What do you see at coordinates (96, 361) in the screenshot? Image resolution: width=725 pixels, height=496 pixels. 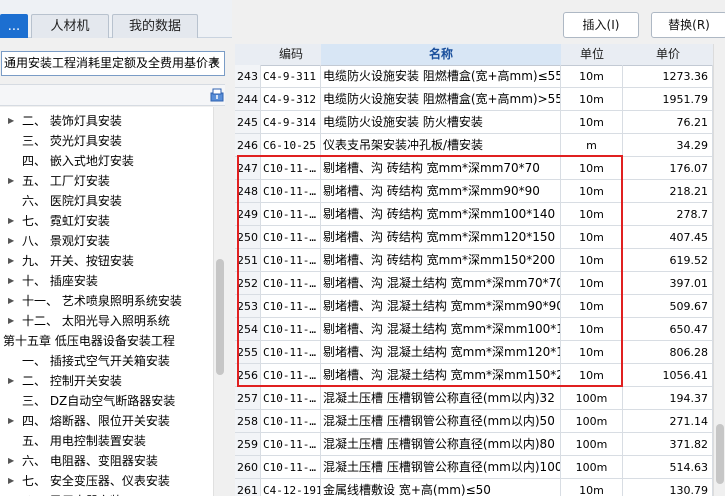 I see `tree-node-label: 一、 插接式空气开关箱安装` at bounding box center [96, 361].